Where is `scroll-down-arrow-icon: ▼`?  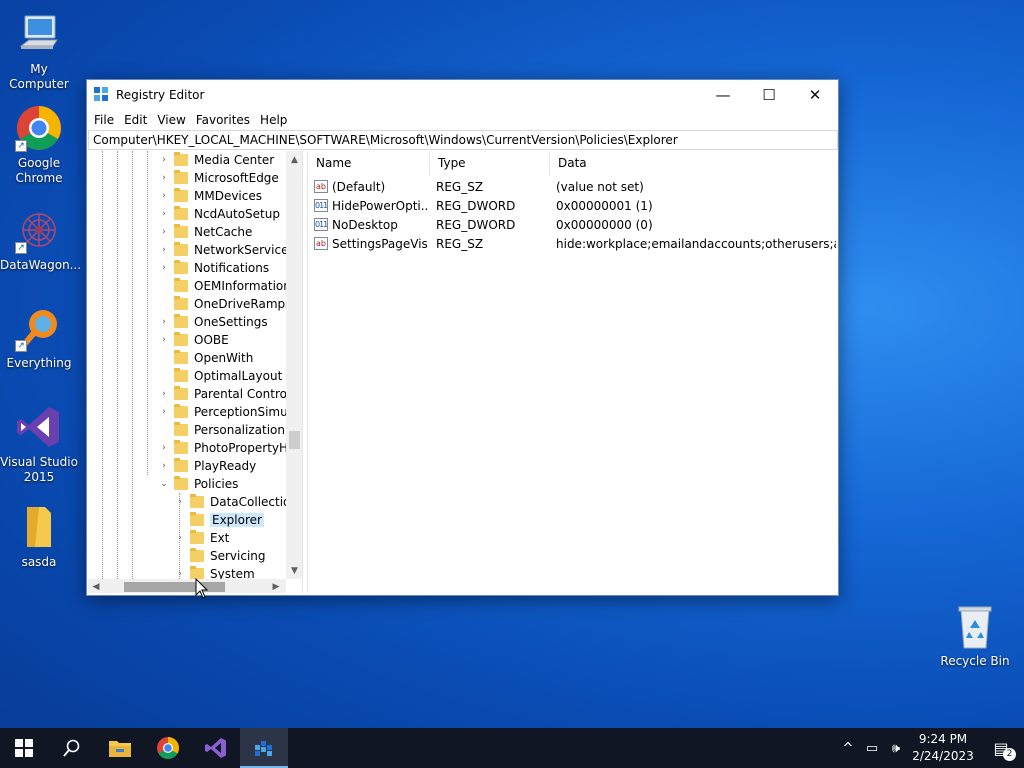 scroll-down-arrow-icon: ▼ is located at coordinates (294, 570).